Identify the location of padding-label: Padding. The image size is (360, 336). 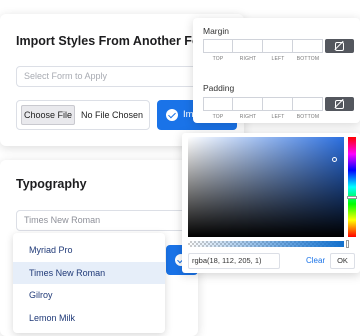
(219, 88).